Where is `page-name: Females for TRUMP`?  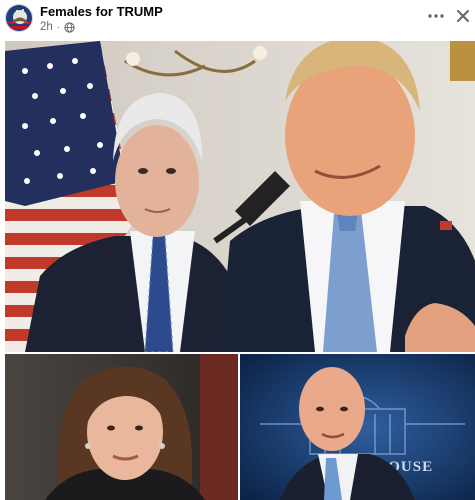 page-name: Females for TRUMP is located at coordinates (101, 11).